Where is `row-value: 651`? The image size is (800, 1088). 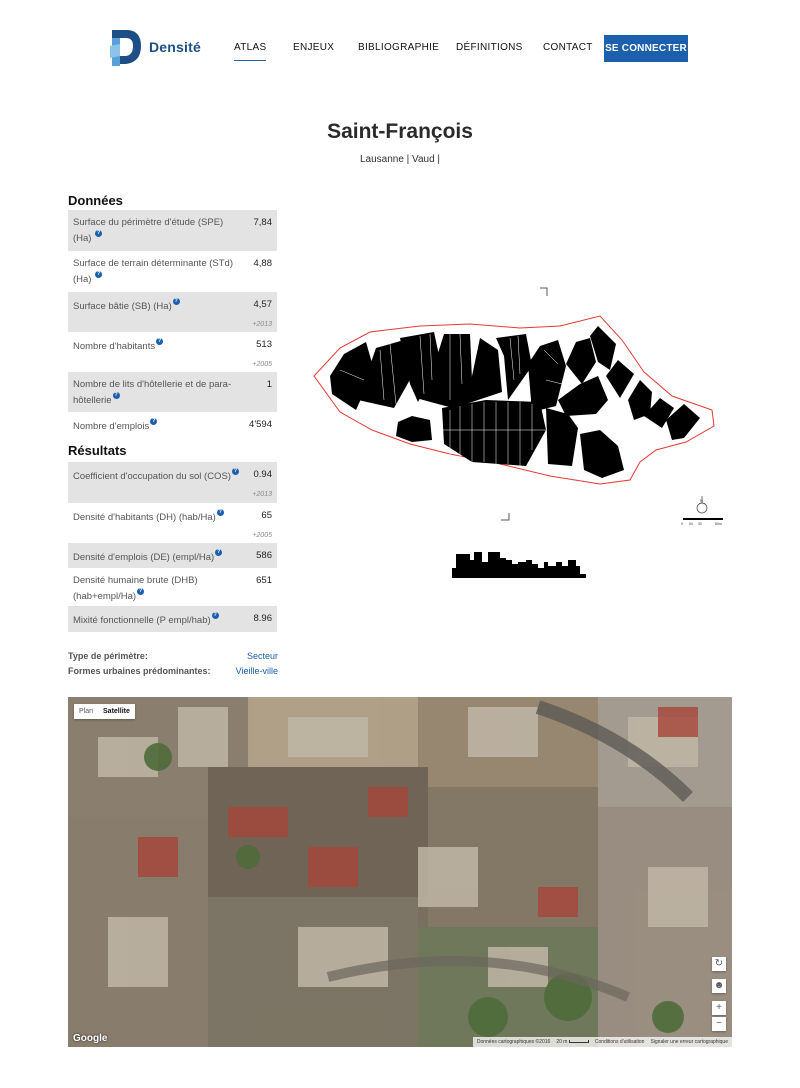 row-value: 651 is located at coordinates (258, 587).